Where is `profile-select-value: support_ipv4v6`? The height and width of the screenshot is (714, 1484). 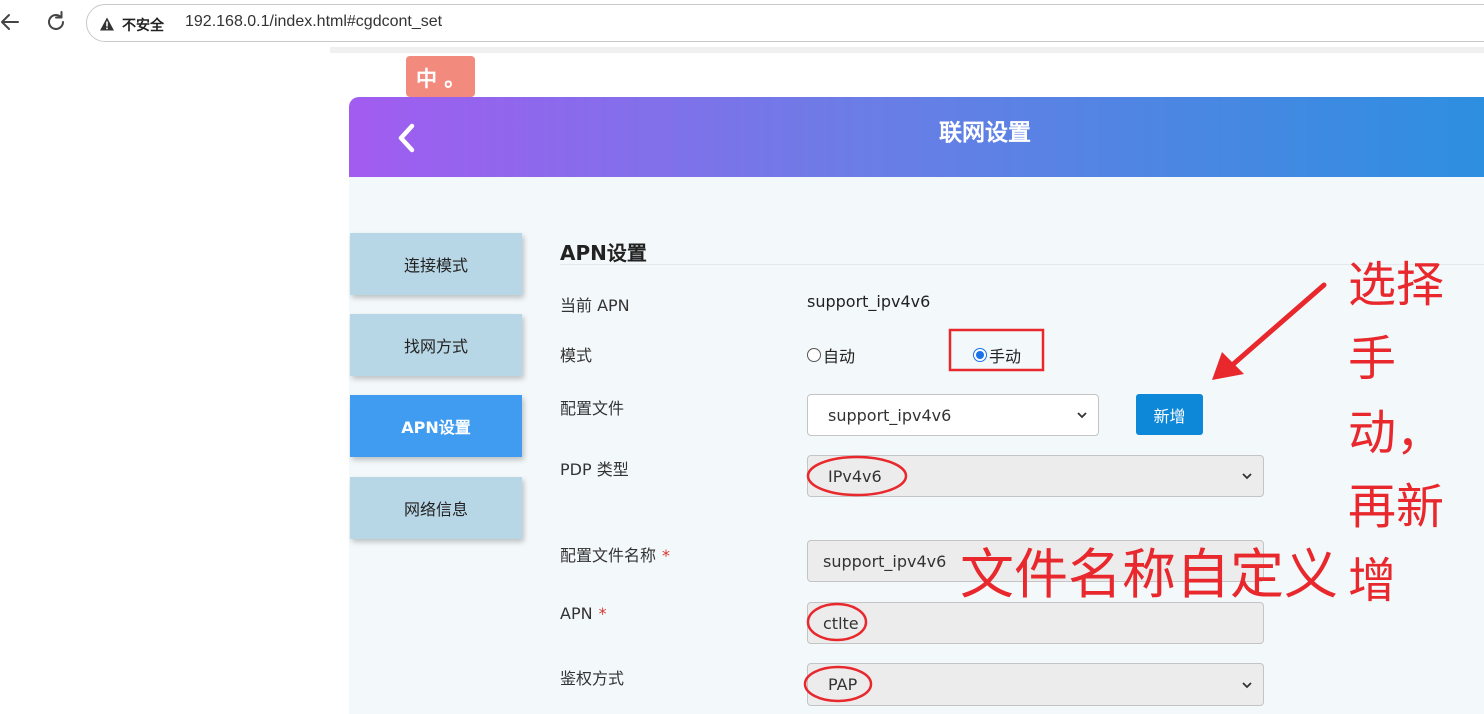
profile-select-value: support_ipv4v6 is located at coordinates (890, 415).